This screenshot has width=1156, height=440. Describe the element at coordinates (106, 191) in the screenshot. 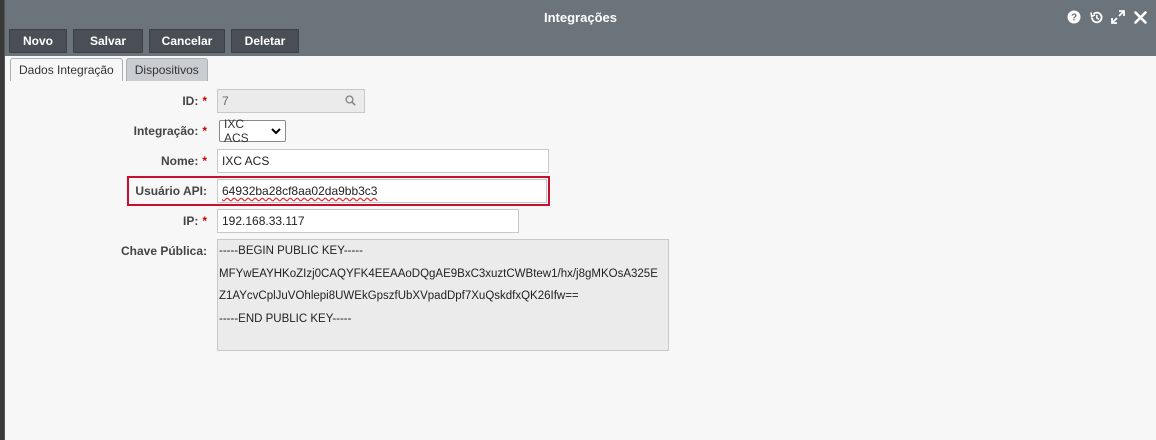

I see `usuario-api-label: Usuário API:` at that location.